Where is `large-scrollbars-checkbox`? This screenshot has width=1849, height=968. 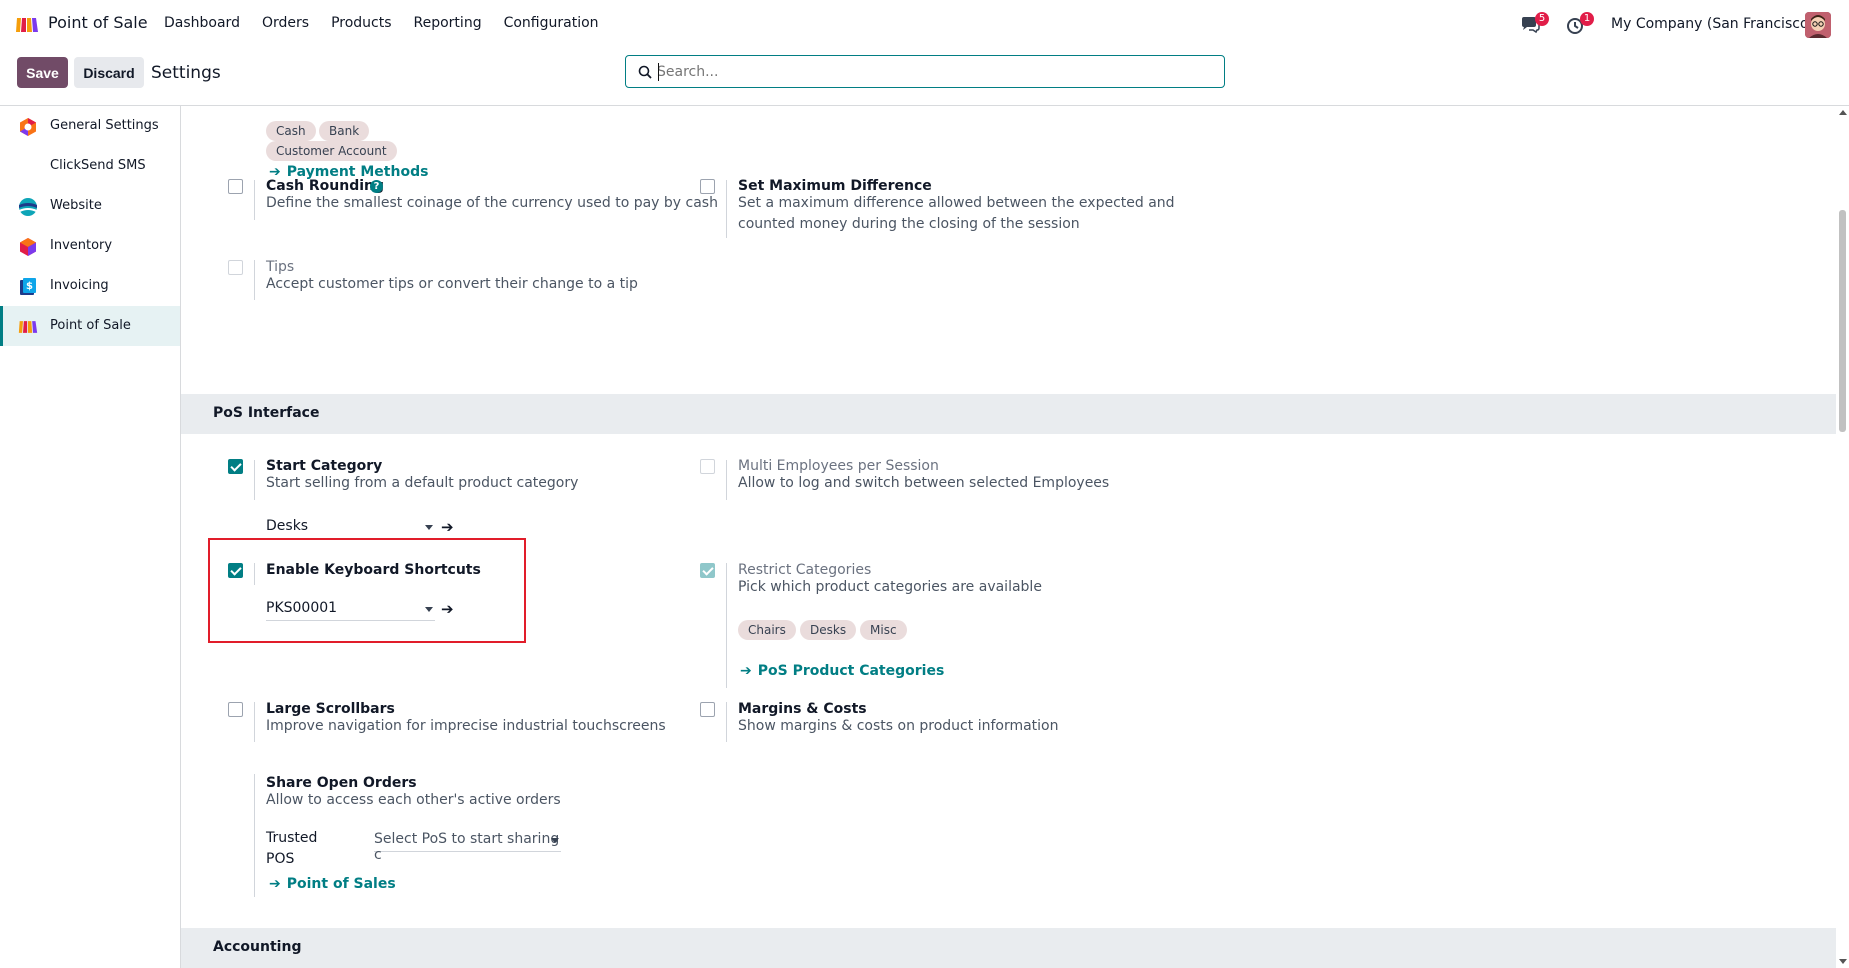
large-scrollbars-checkbox is located at coordinates (235, 709).